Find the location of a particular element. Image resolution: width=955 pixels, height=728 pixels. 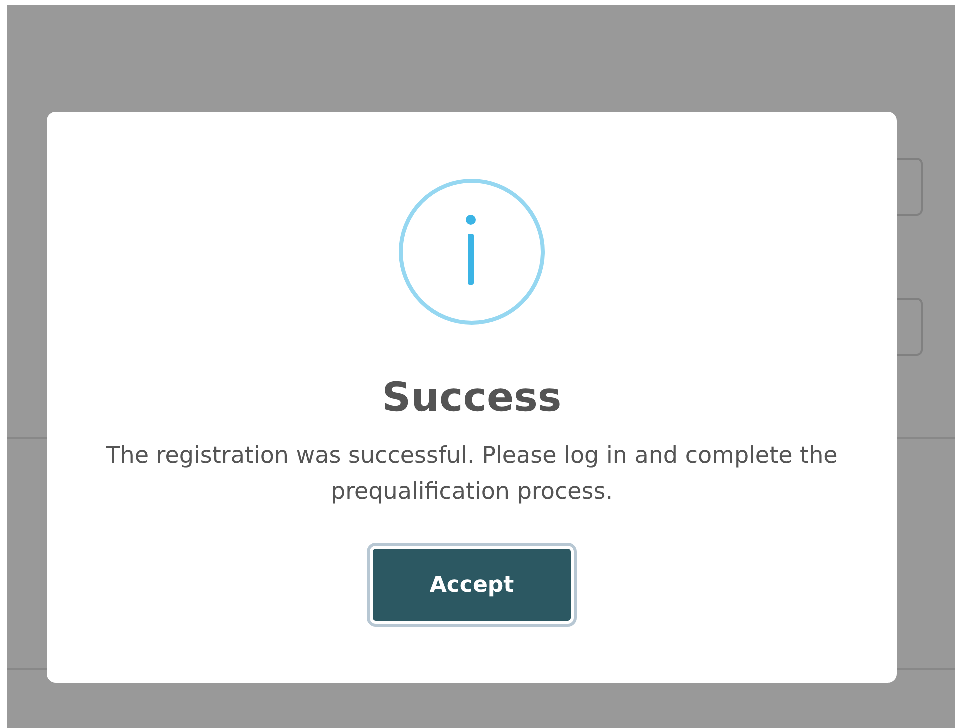

dialog-message: The registration was successful. Please log in and complete the prequalification process. is located at coordinates (472, 474).